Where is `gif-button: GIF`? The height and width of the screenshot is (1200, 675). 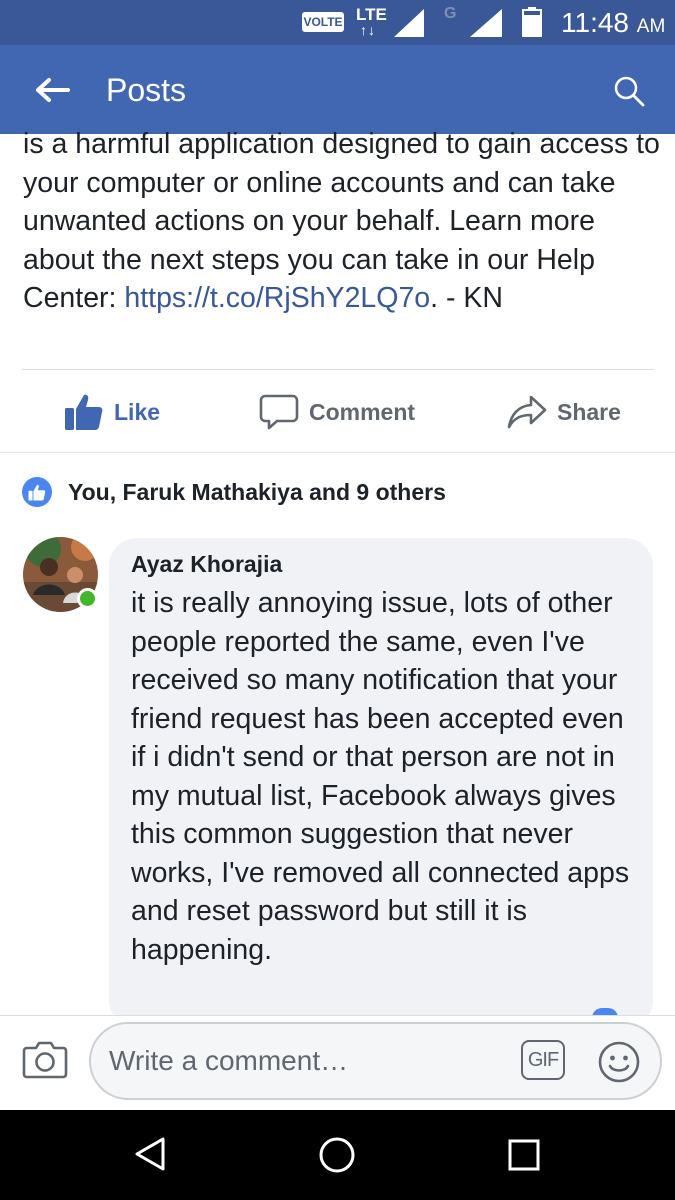
gif-button: GIF is located at coordinates (543, 1060).